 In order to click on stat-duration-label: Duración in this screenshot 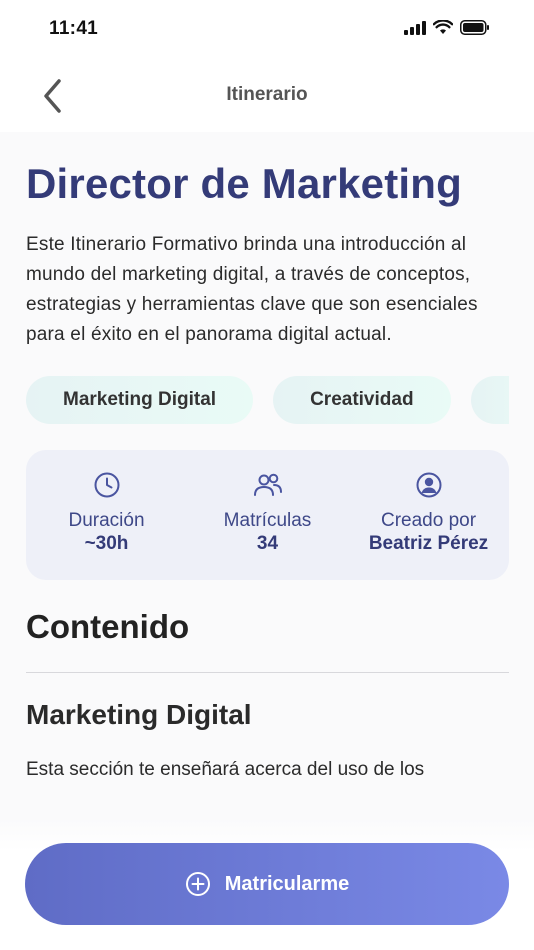, I will do `click(106, 520)`.